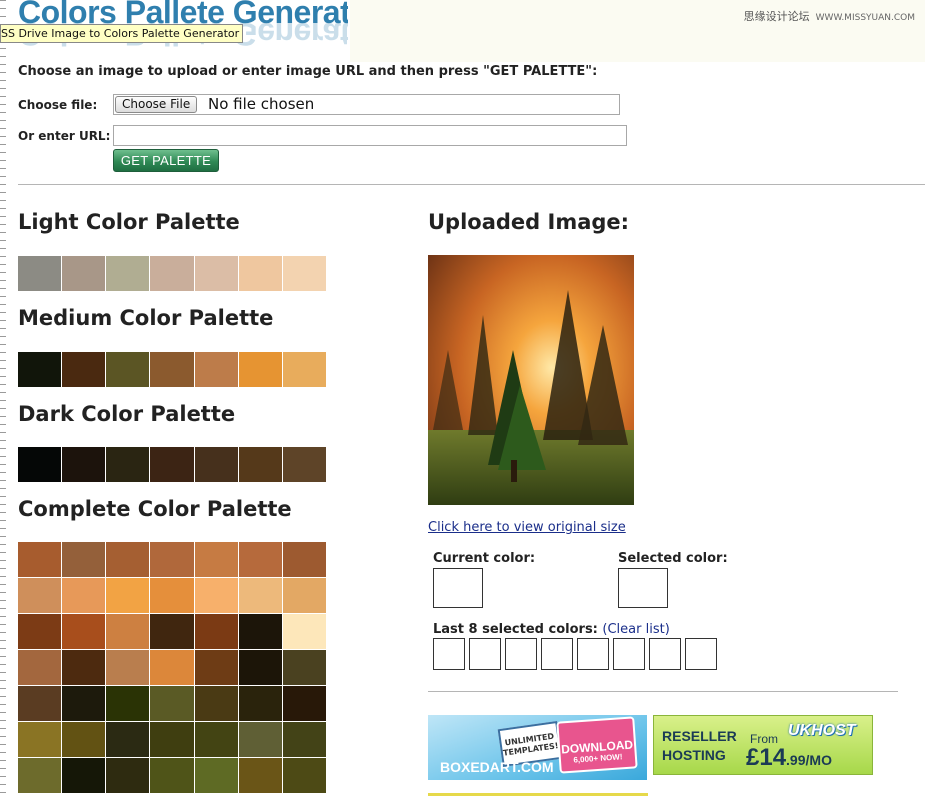  What do you see at coordinates (58, 105) in the screenshot?
I see `choose-file-label: Choose file:` at bounding box center [58, 105].